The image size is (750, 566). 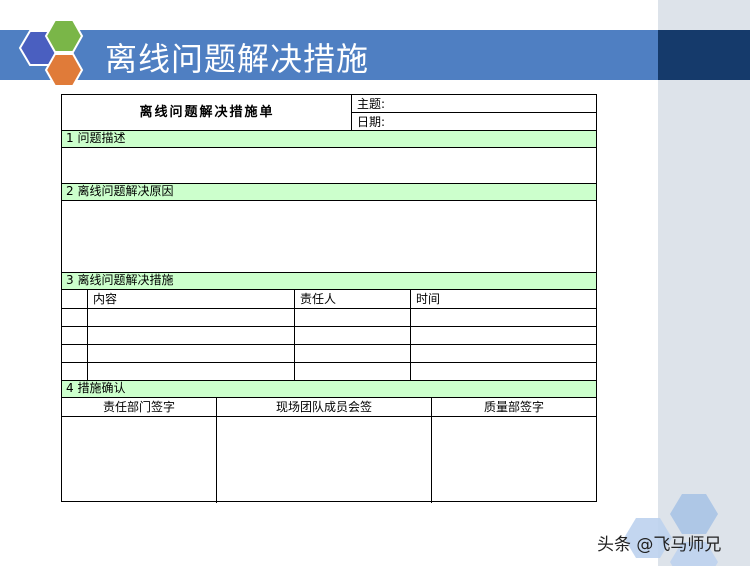 What do you see at coordinates (329, 335) in the screenshot?
I see `measures-table: 内容 责任人 时间` at bounding box center [329, 335].